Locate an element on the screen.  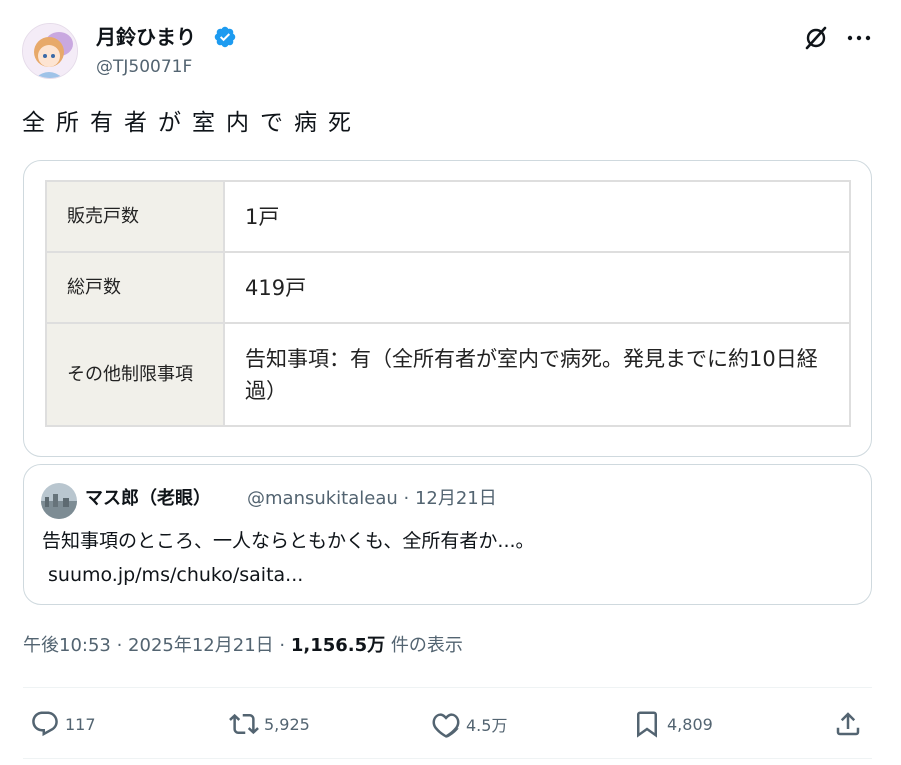
reply-button: 117 is located at coordinates (63, 724).